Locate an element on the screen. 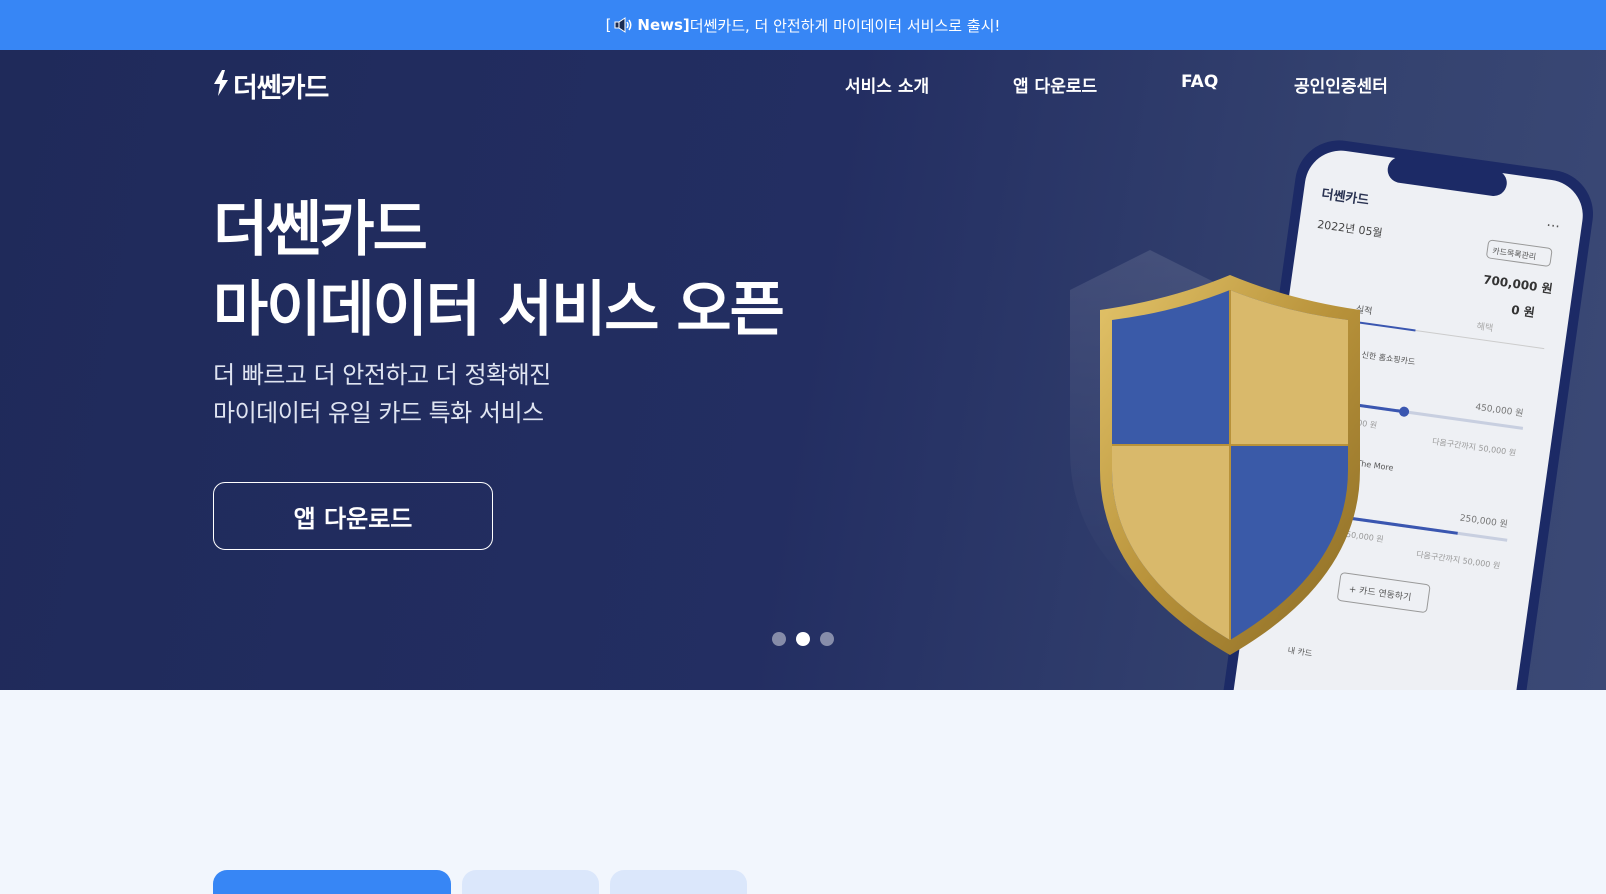 The width and height of the screenshot is (1606, 894). hero-subtitle-line2: 마이데이터 유일 카드 특화 서비스 is located at coordinates (378, 413).